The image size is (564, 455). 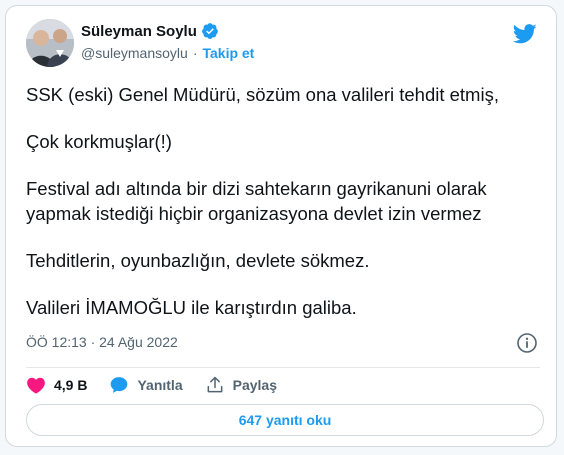 I want to click on read-replies-button: 647 yanıtı oku, so click(x=285, y=420).